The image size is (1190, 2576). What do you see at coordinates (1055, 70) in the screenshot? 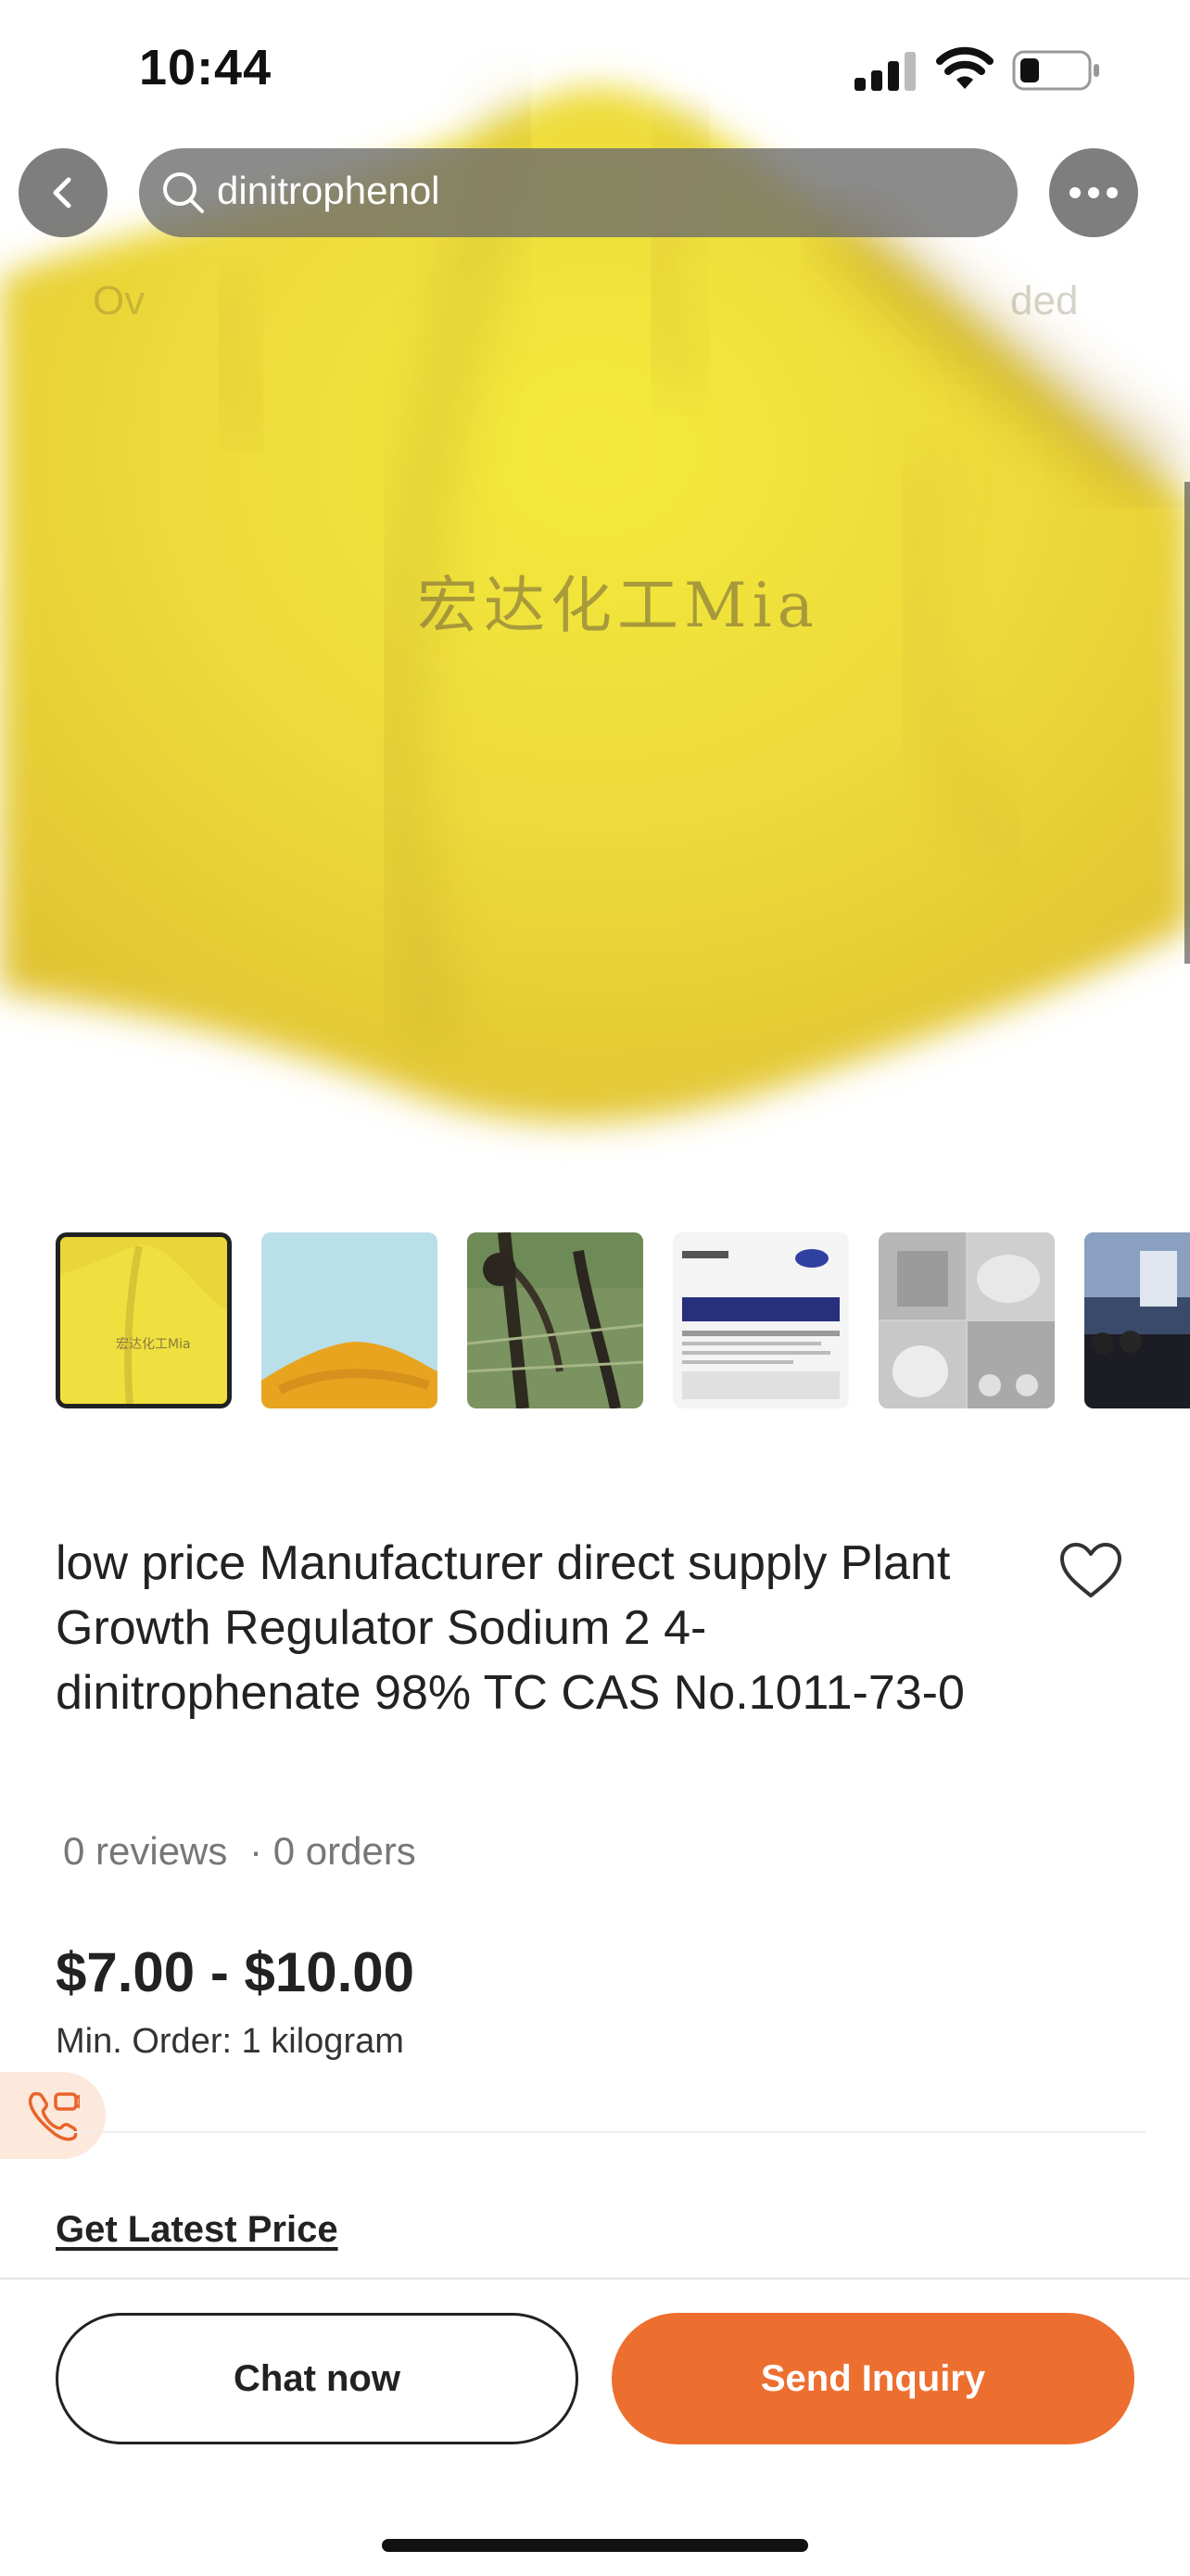
I see `battery-icon` at bounding box center [1055, 70].